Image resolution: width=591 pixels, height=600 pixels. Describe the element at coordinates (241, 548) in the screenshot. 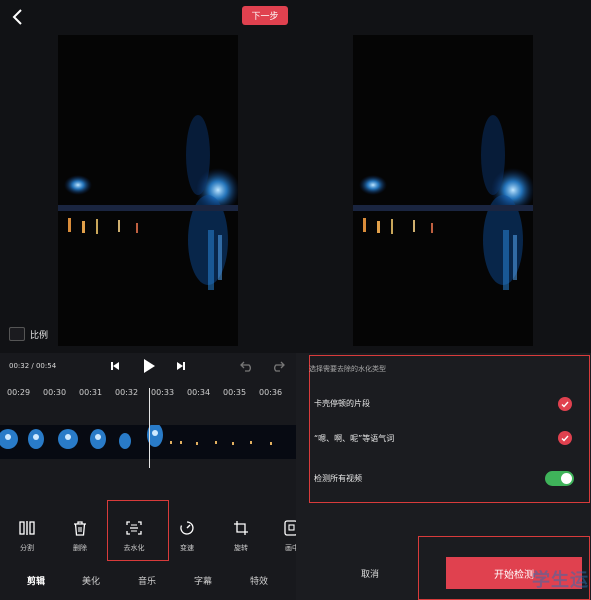

I see `tool-label: 旋转` at that location.